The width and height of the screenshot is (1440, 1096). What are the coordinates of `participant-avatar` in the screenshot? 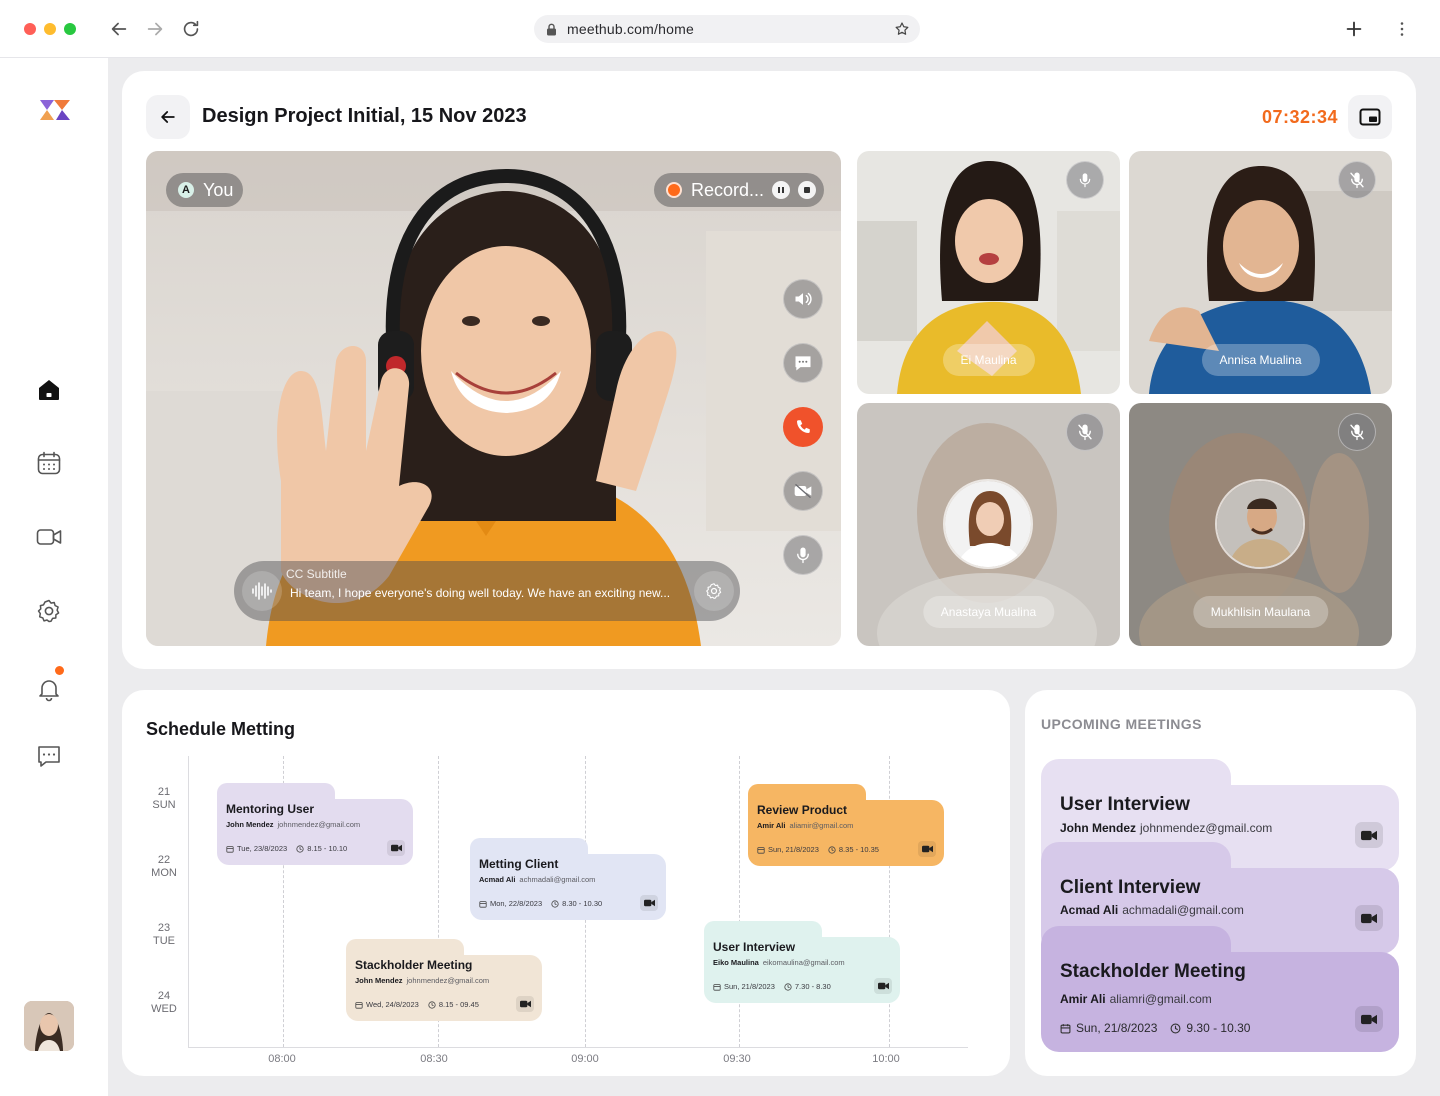 It's located at (1260, 524).